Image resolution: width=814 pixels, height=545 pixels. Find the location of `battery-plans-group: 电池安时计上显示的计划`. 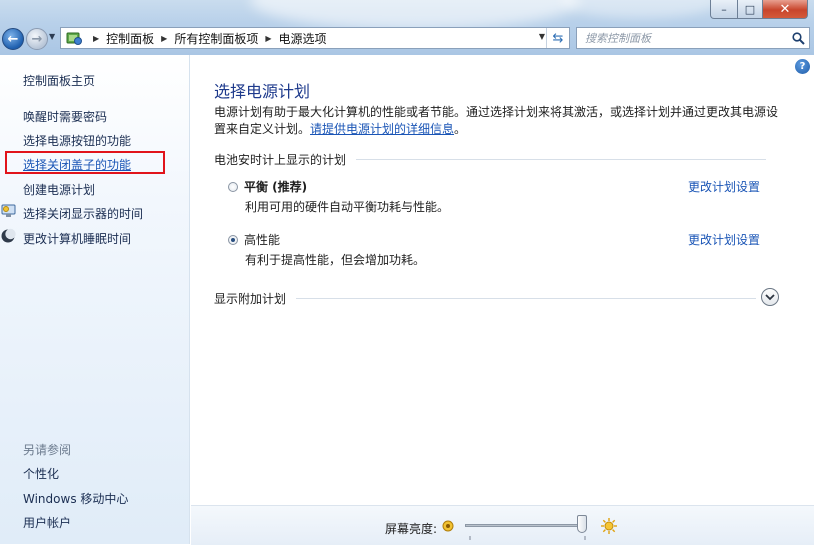

battery-plans-group: 电池安时计上显示的计划 is located at coordinates (496, 159).